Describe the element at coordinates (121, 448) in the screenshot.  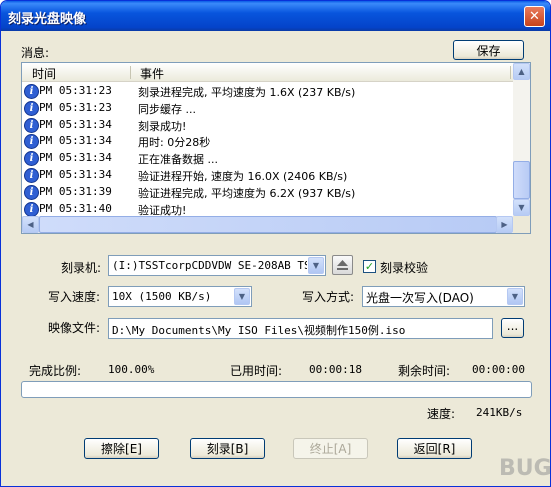
I see `erase-button: 擦除[E]` at that location.